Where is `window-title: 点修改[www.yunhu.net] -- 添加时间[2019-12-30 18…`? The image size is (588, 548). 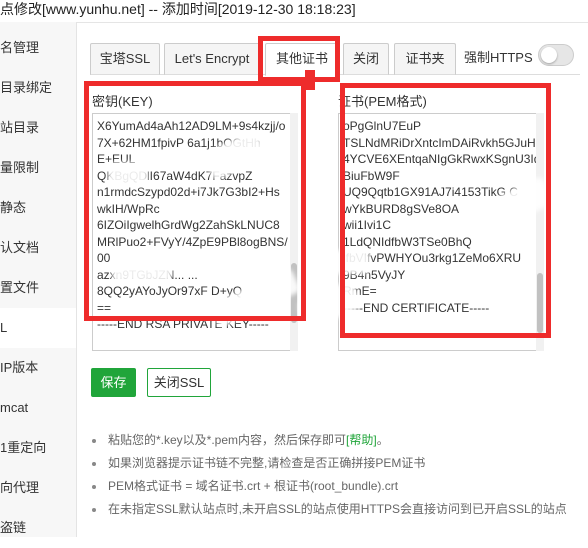 window-title: 点修改[www.yunhu.net] -- 添加时间[2019-12-30 18… is located at coordinates (294, 11).